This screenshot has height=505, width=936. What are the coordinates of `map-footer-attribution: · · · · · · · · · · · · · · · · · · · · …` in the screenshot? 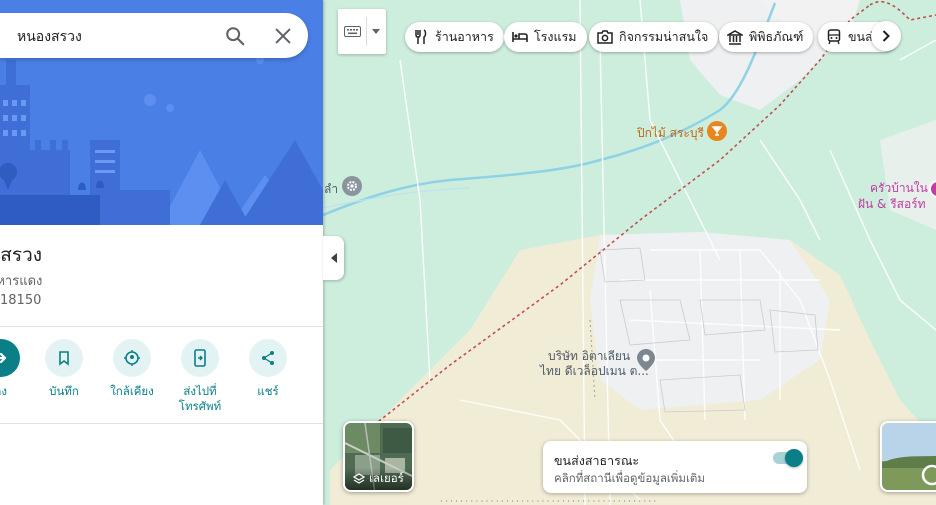 It's located at (548, 502).